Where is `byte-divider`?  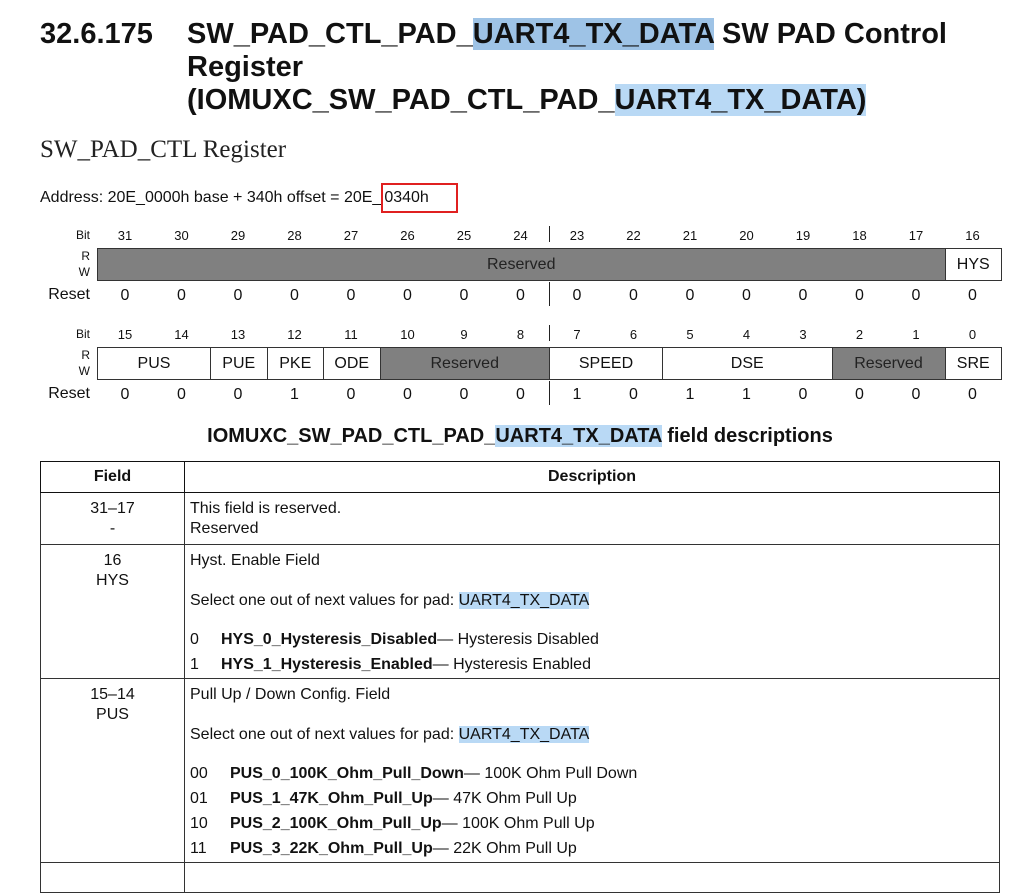 byte-divider is located at coordinates (549, 294).